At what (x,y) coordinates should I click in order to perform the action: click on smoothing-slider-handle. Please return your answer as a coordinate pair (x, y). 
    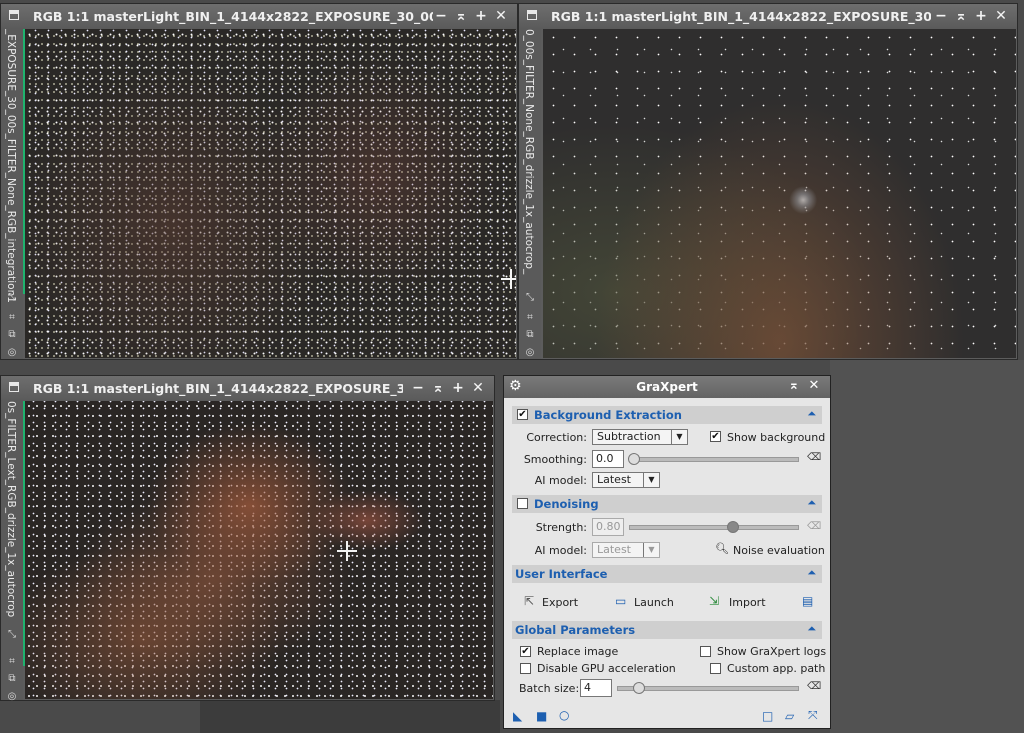
    Looking at the image, I should click on (634, 459).